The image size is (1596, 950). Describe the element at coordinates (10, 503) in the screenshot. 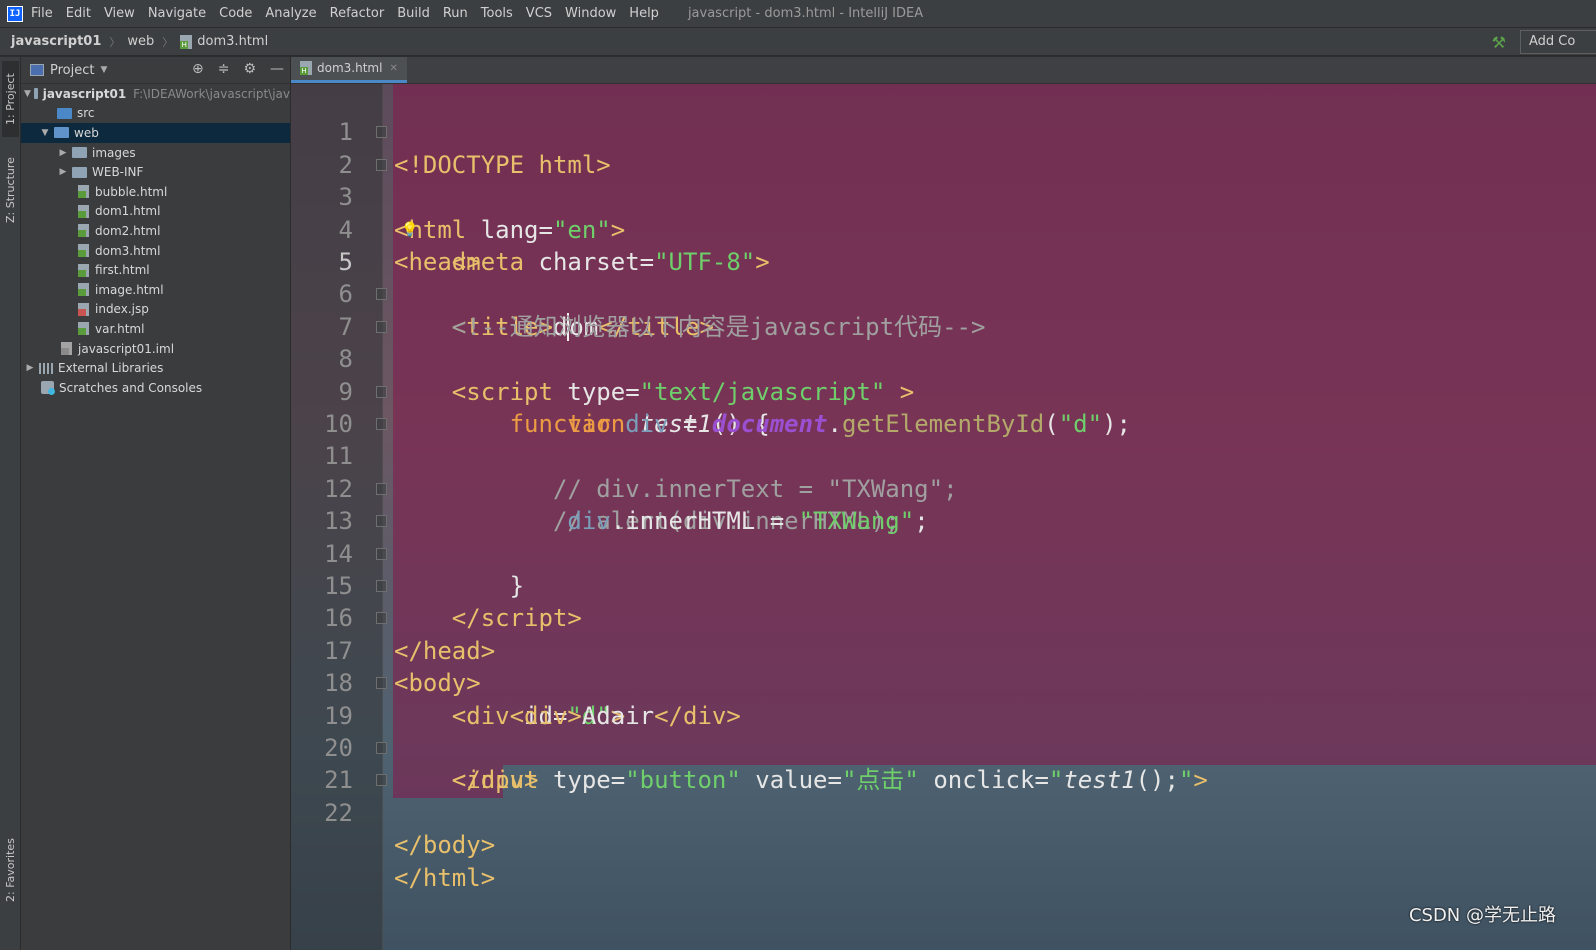

I see `left-tool-strip: 1: Project Z: Structure 2: Favorites` at that location.